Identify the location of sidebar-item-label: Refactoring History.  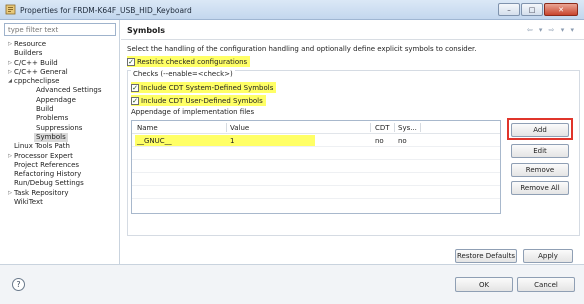
(48, 174).